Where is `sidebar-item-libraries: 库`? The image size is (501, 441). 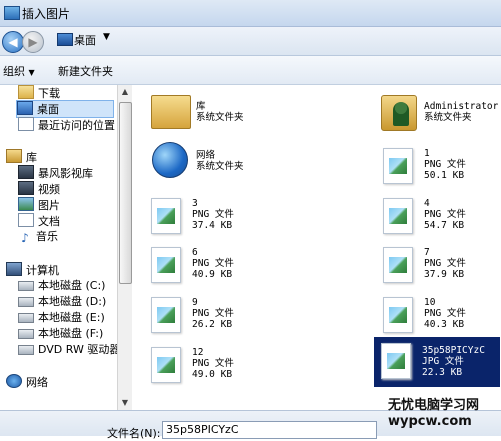
sidebar-item-libraries: 库 is located at coordinates (21, 157).